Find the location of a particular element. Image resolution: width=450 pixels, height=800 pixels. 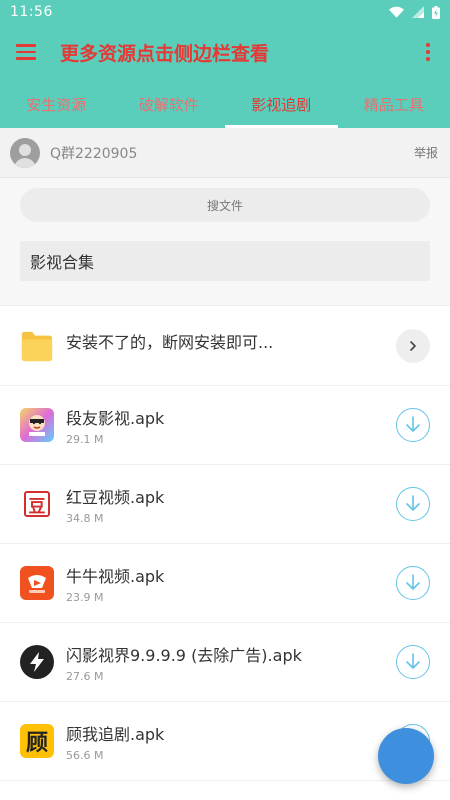

report-button: 举报 is located at coordinates (426, 152).